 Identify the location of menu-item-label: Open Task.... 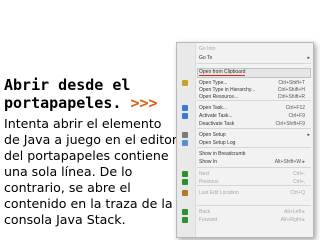
(213, 108).